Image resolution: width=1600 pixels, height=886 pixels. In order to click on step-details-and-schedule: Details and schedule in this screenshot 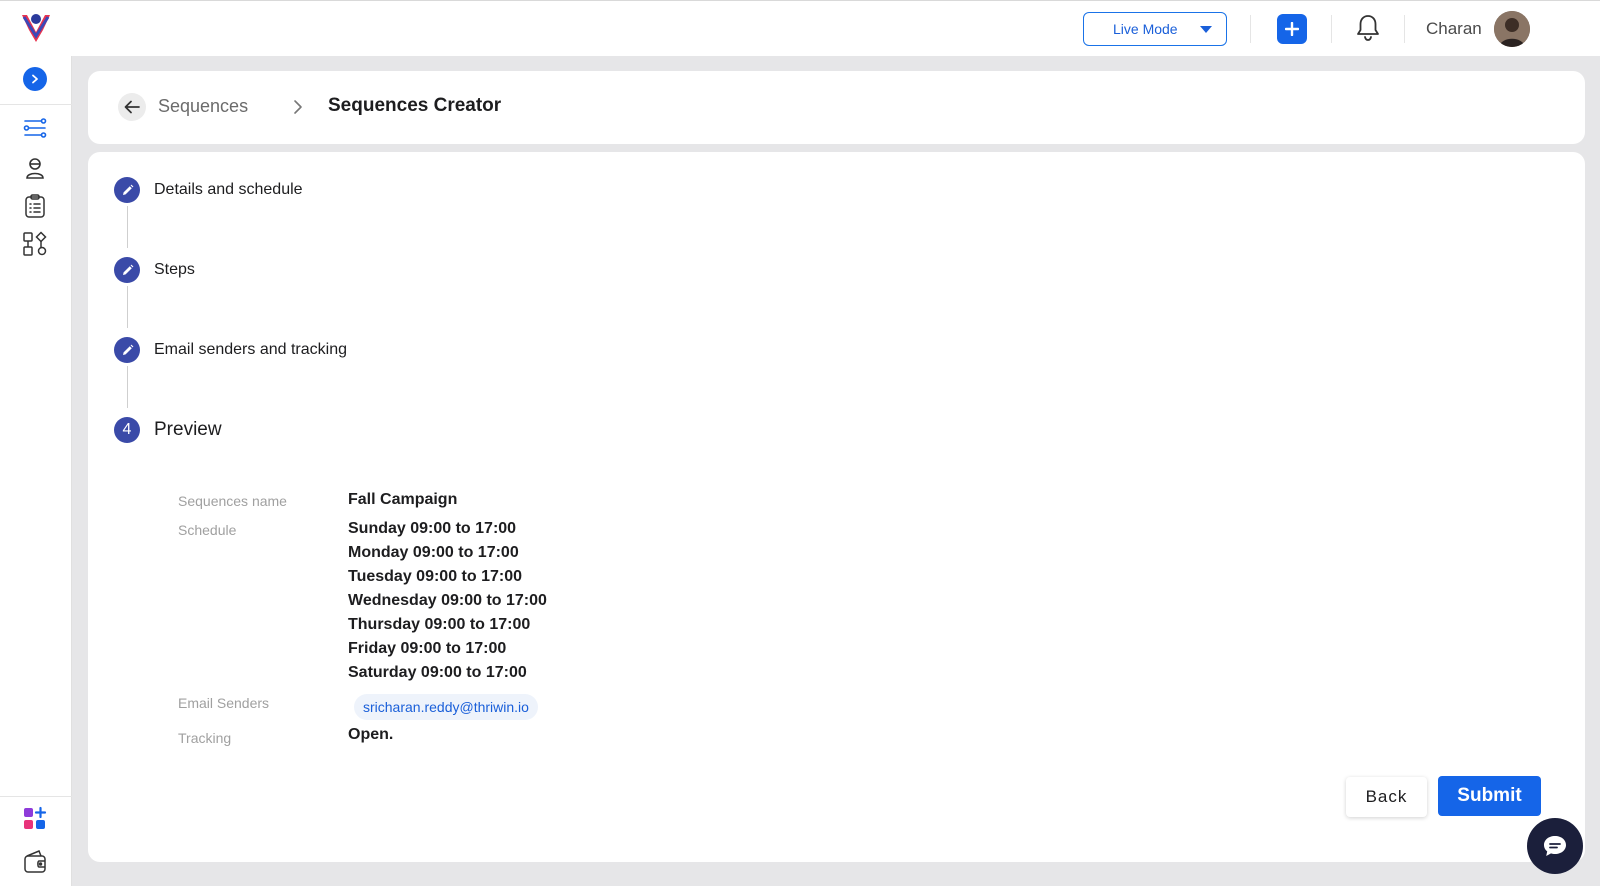, I will do `click(208, 190)`.